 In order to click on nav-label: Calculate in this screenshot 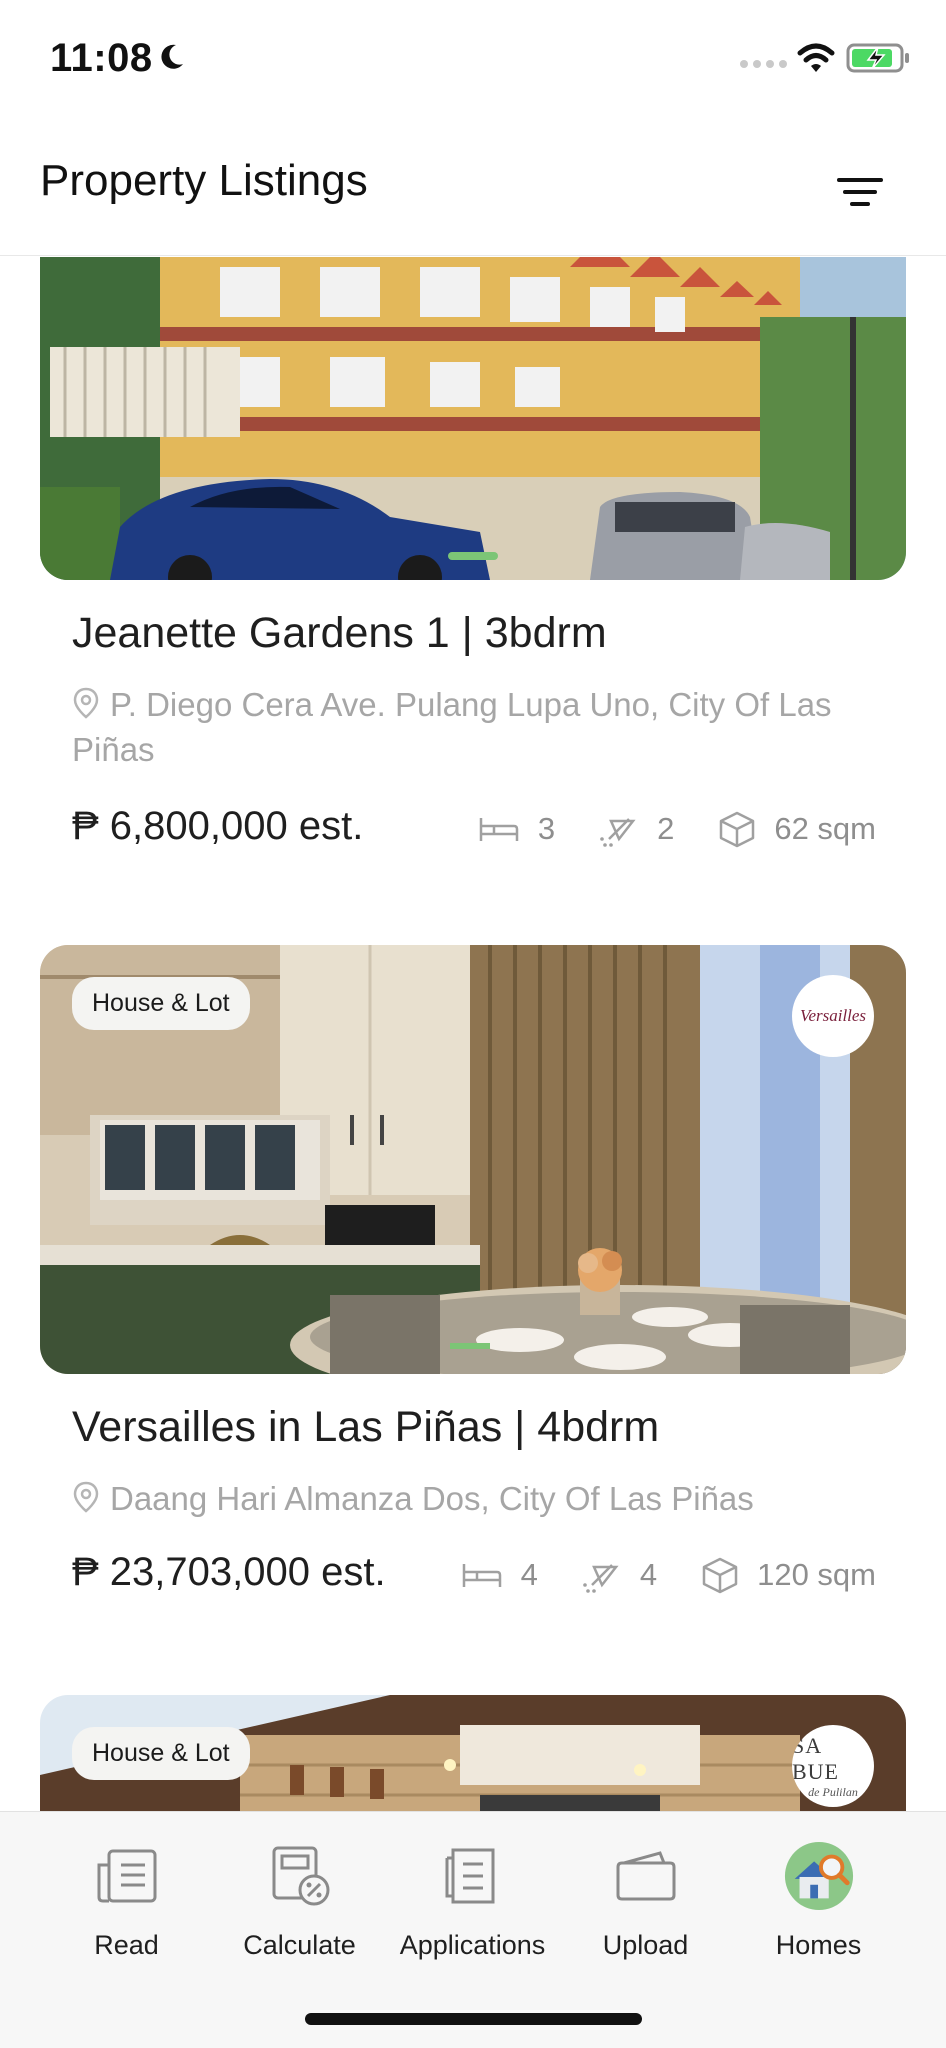, I will do `click(299, 1945)`.